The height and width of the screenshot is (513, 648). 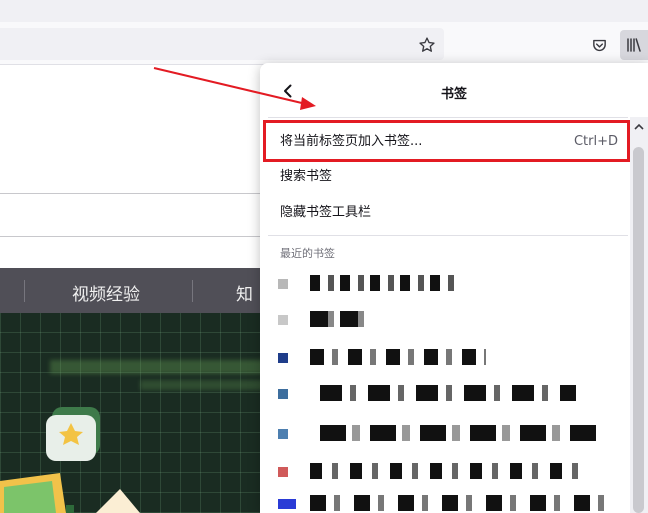 I want to click on star-outline-icon, so click(x=427, y=44).